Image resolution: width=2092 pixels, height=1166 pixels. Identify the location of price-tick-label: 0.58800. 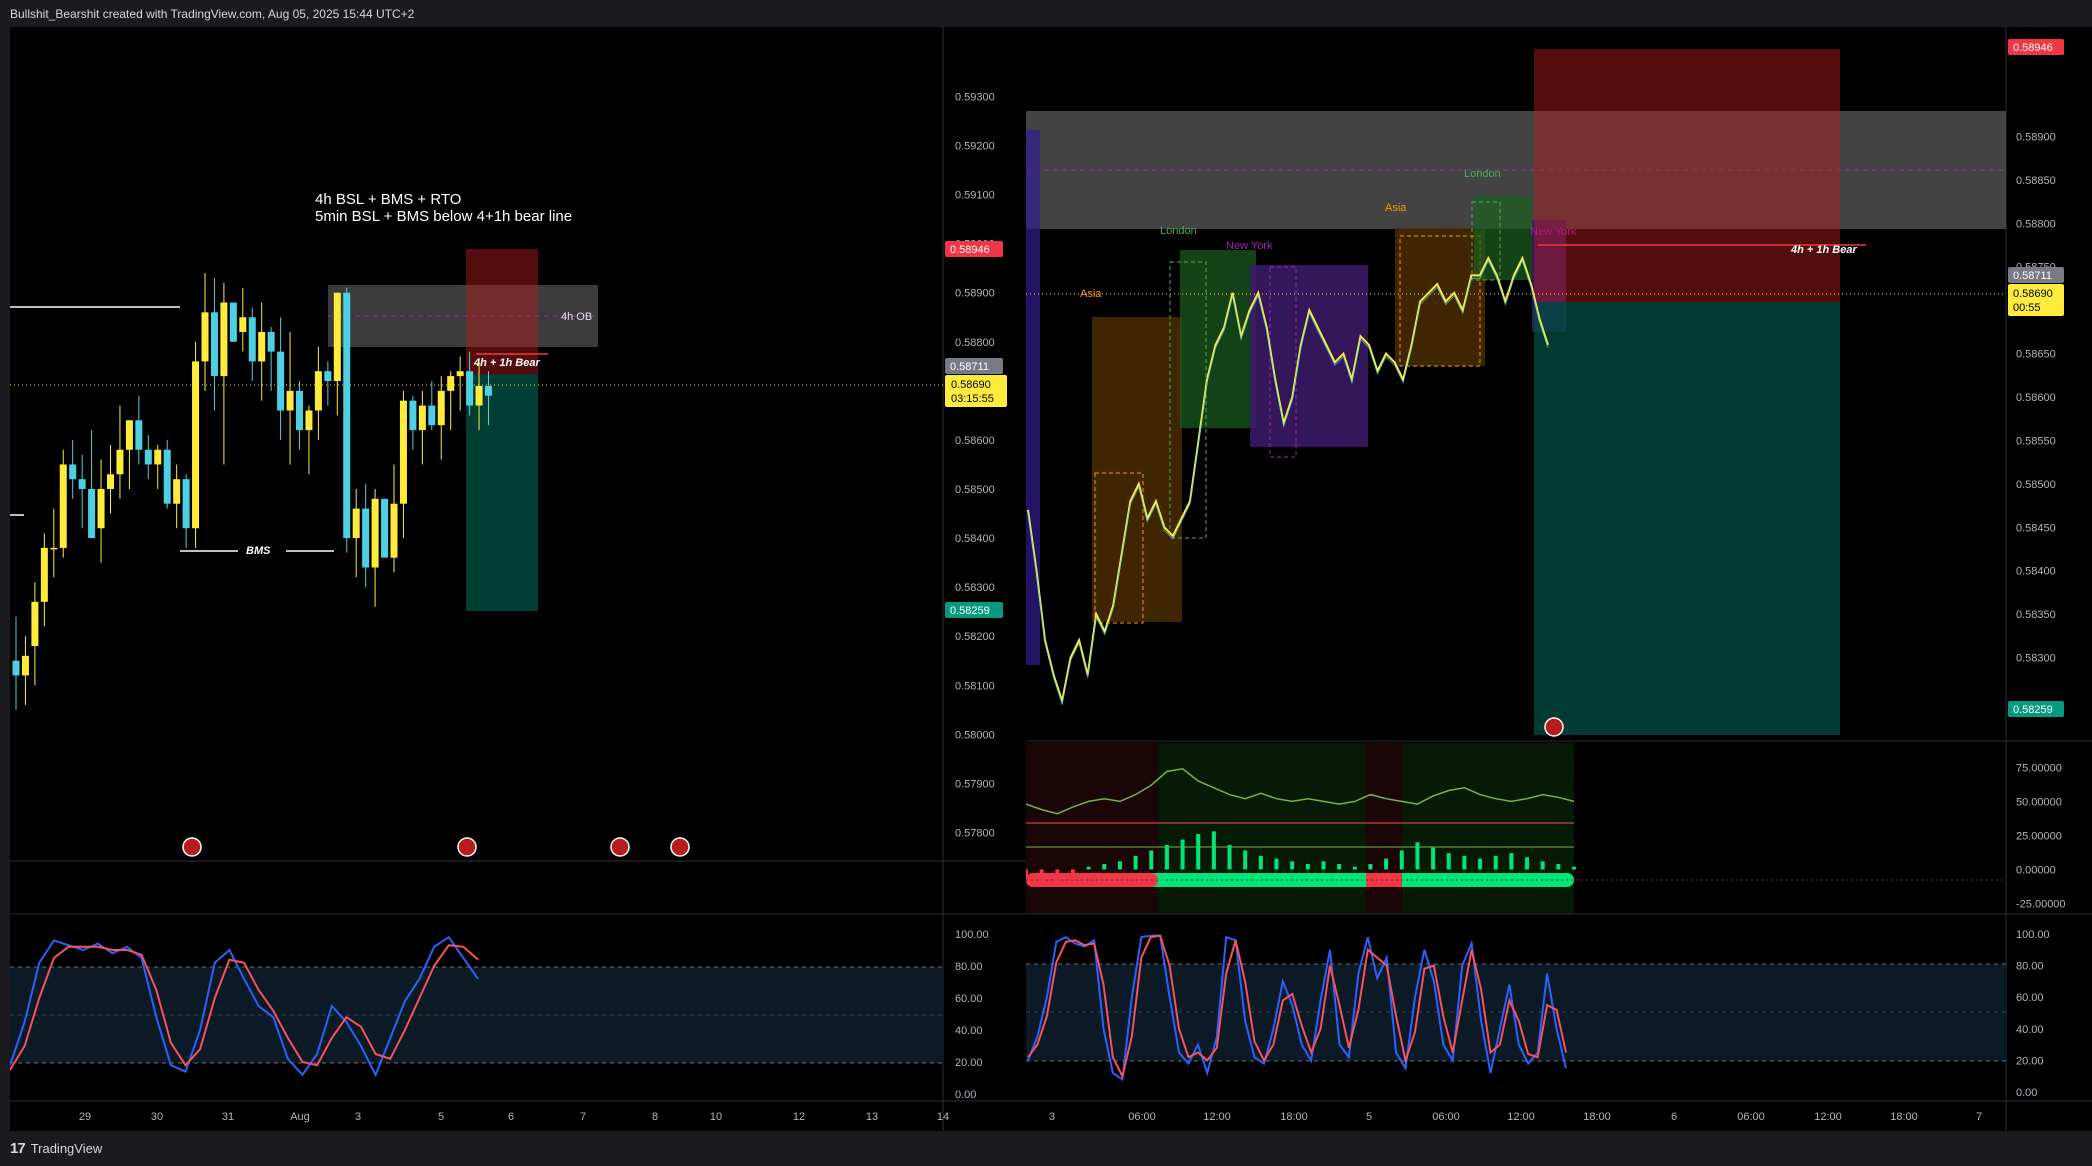
(975, 343).